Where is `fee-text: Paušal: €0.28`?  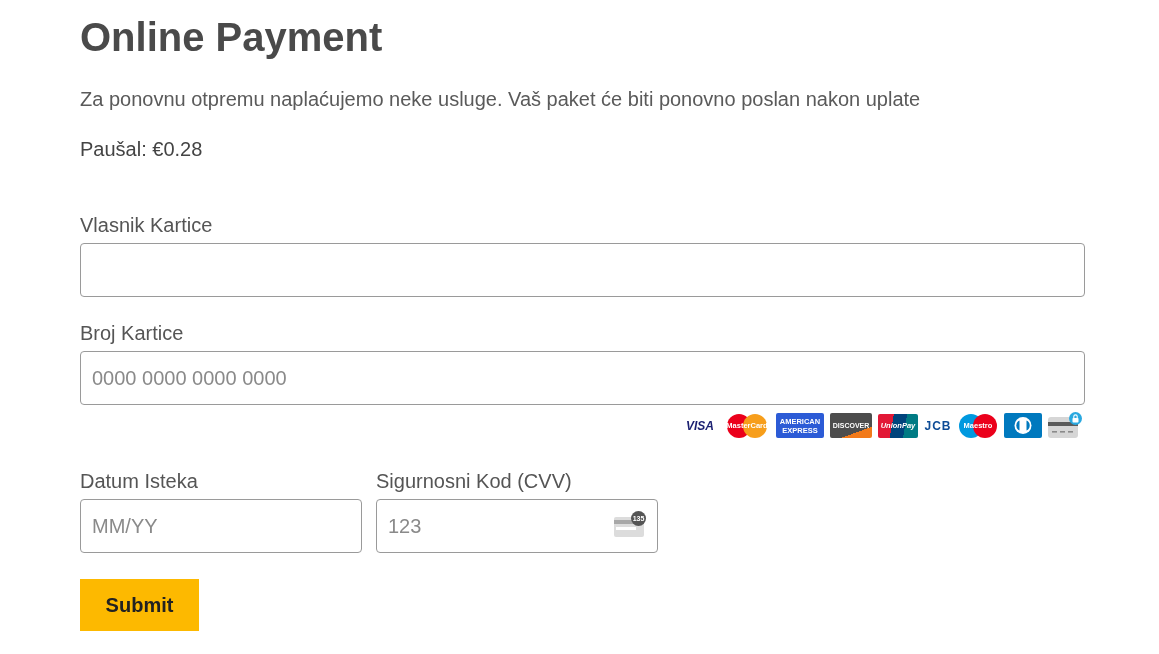
fee-text: Paušal: €0.28 is located at coordinates (142, 149).